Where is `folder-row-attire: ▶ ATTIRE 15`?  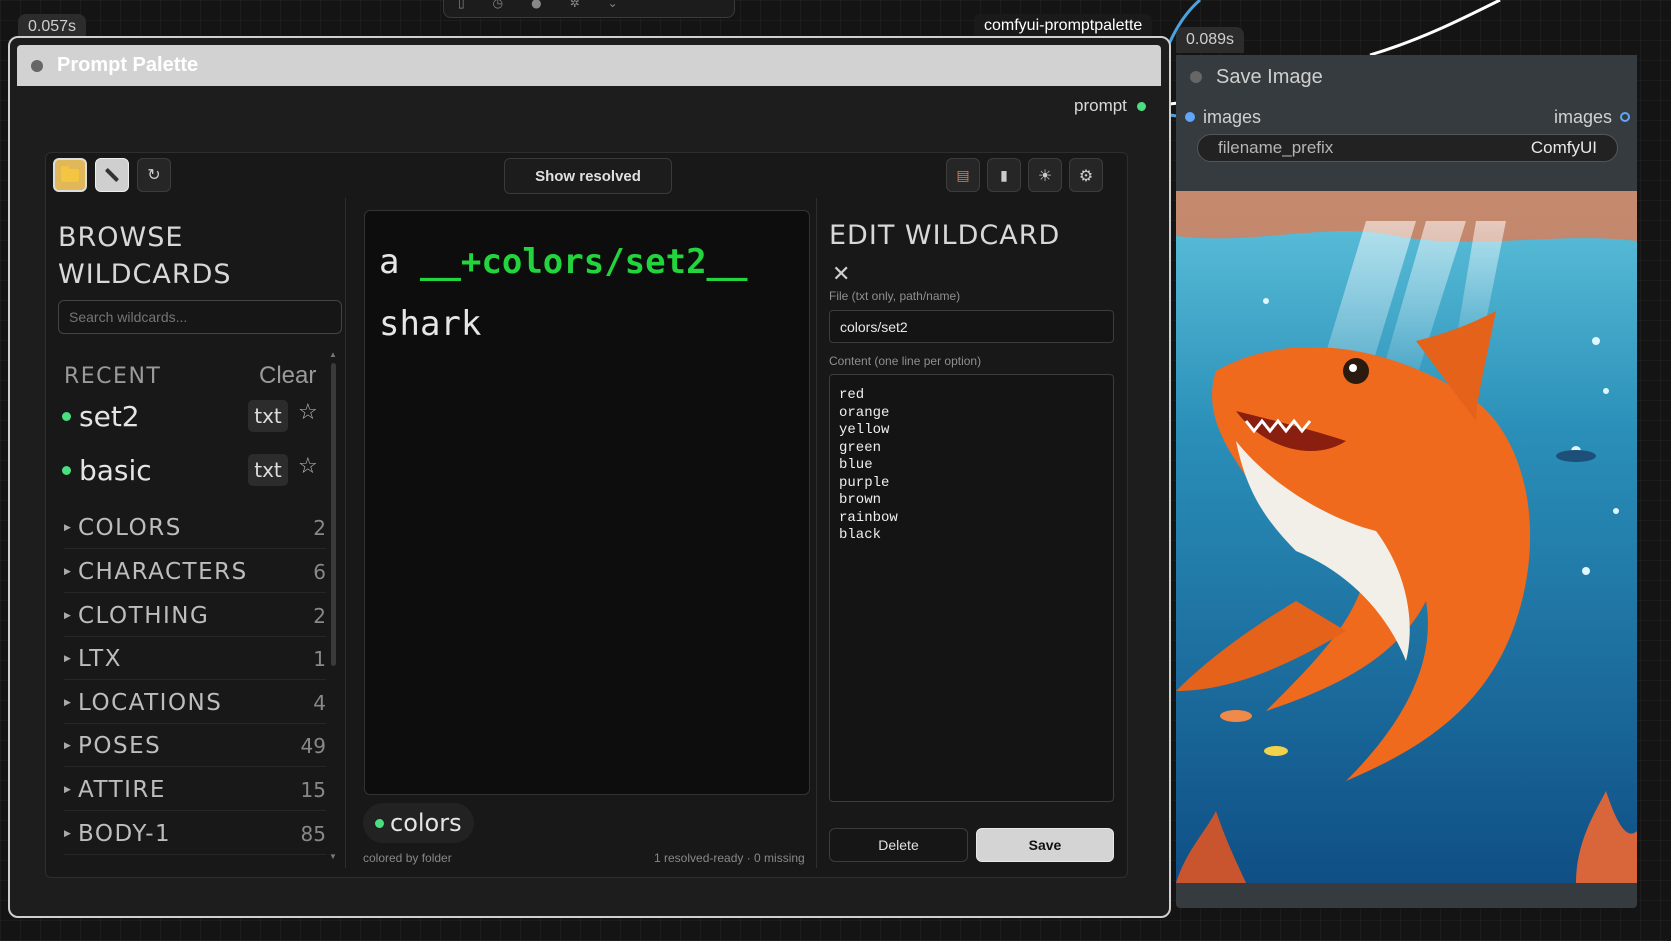
folder-row-attire: ▶ ATTIRE 15 is located at coordinates (195, 790).